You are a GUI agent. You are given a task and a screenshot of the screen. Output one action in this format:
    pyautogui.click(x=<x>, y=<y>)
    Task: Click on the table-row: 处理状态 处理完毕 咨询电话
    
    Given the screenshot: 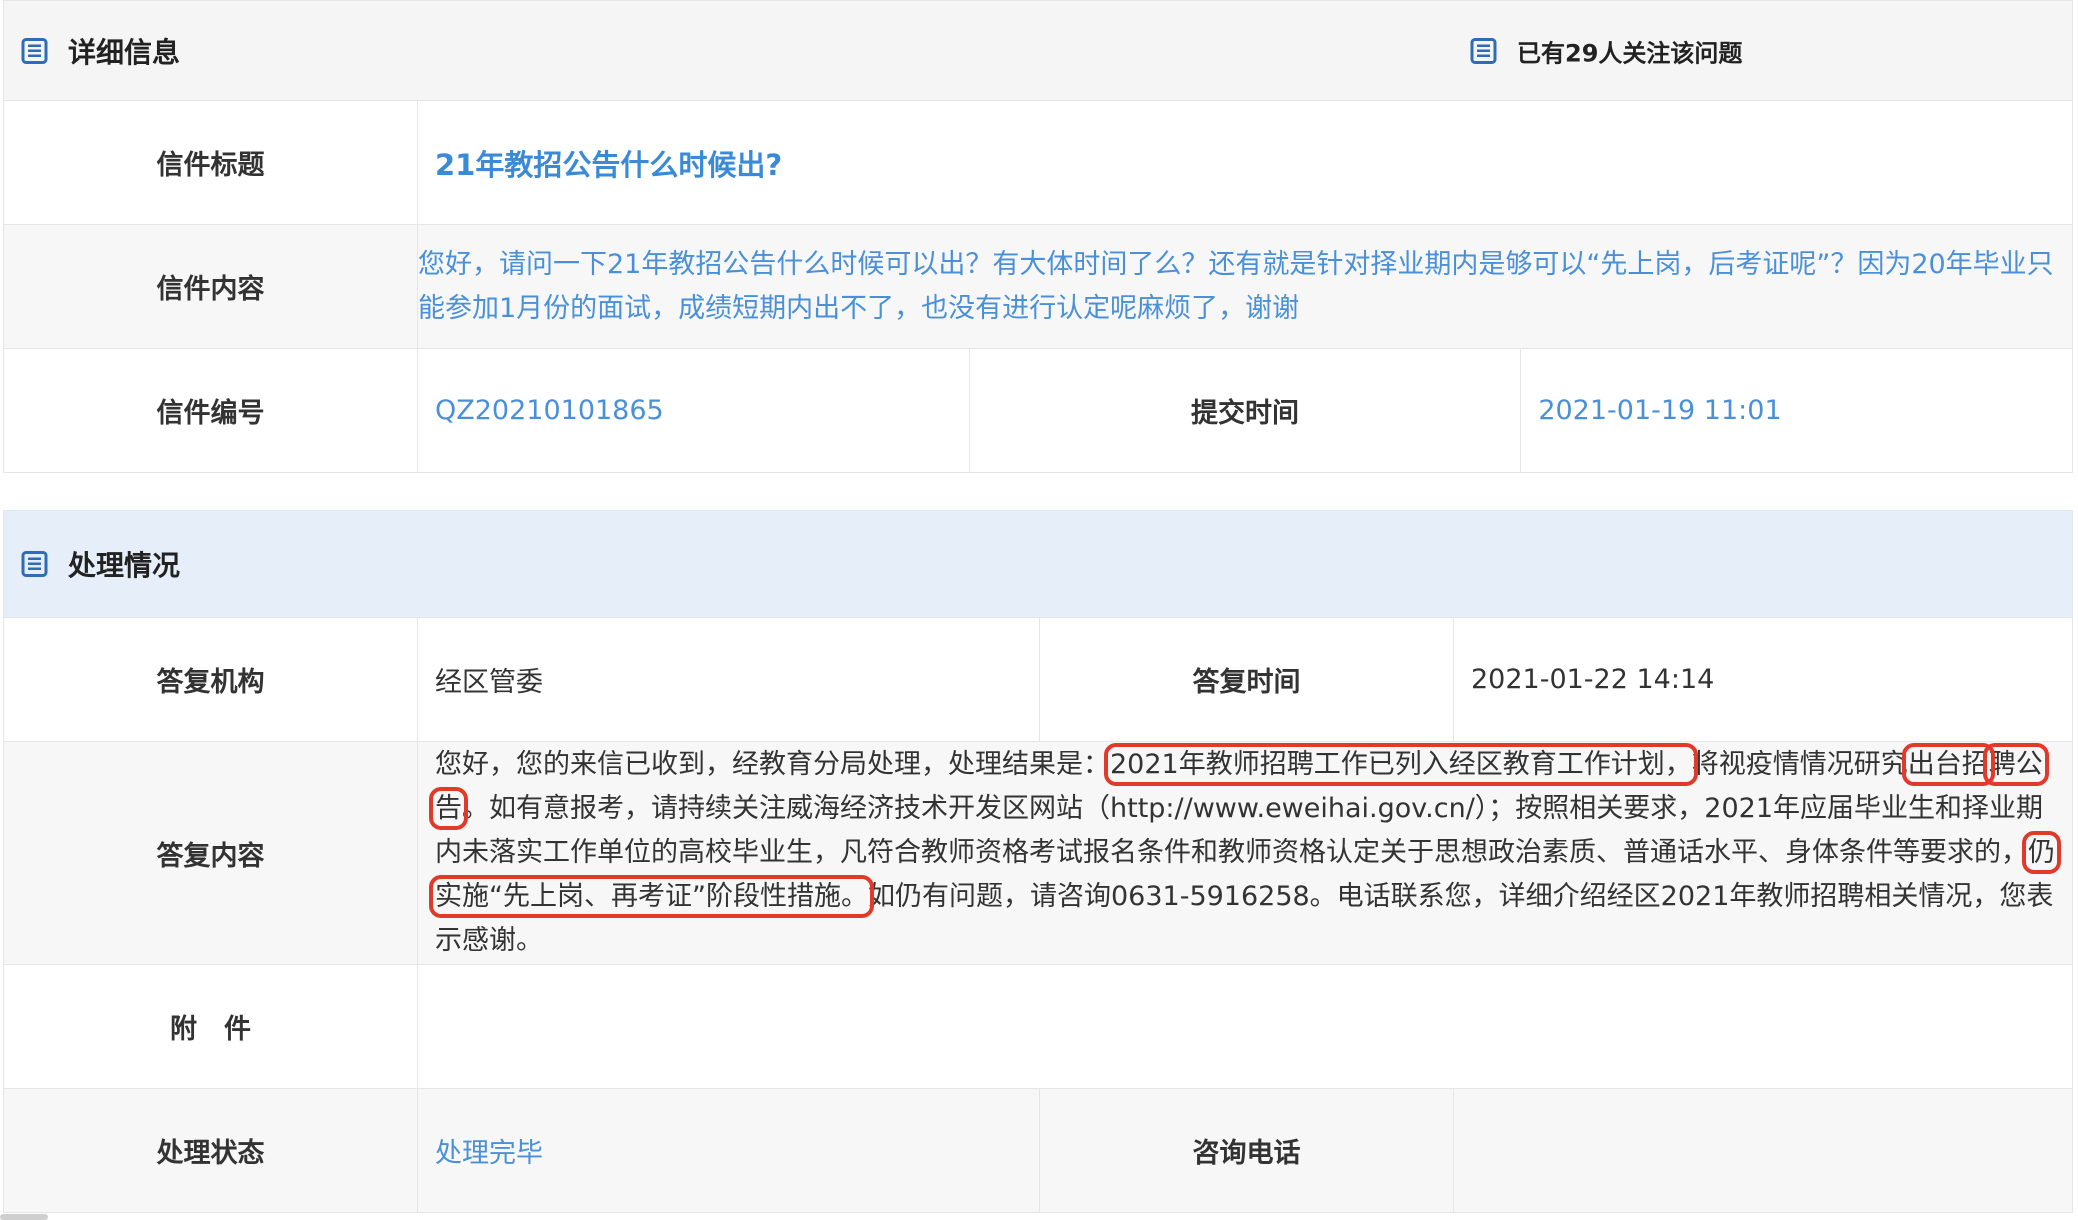 What is the action you would take?
    pyautogui.click(x=1038, y=1150)
    